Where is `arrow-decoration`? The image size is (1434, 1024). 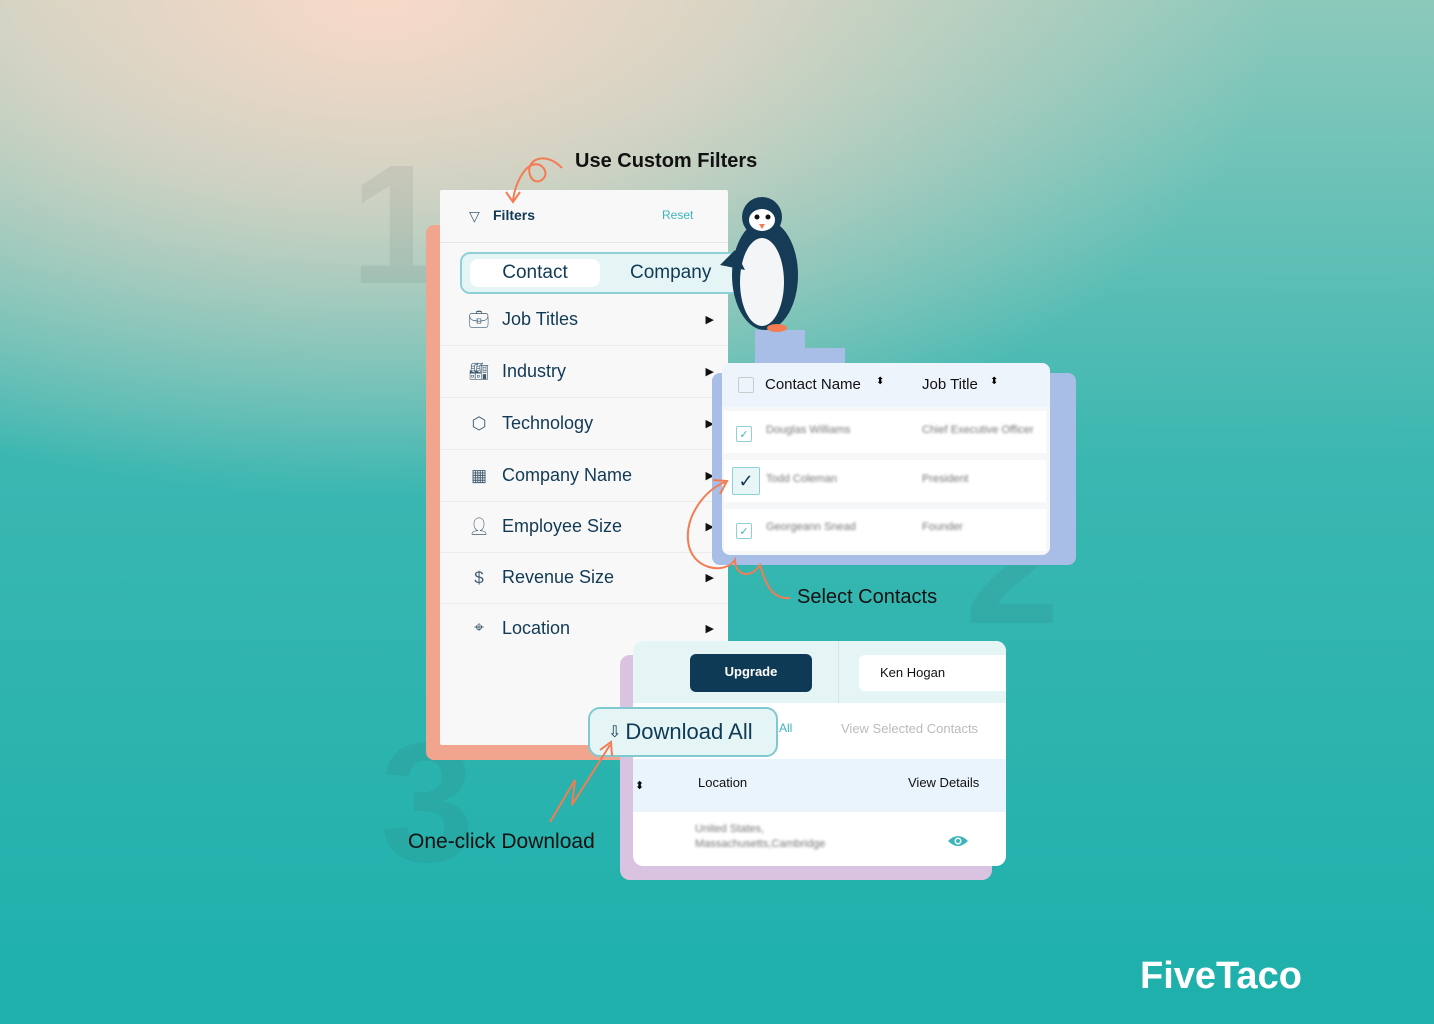 arrow-decoration is located at coordinates (648, 490).